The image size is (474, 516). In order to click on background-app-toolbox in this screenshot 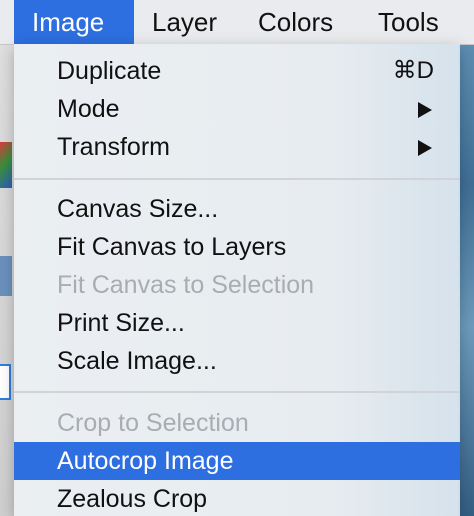, I will do `click(7, 280)`.